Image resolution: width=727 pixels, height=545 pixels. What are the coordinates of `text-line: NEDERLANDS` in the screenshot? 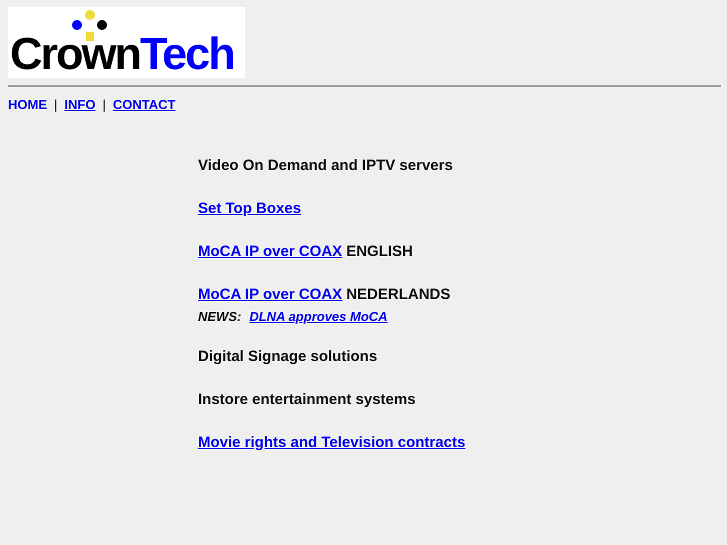 It's located at (398, 294).